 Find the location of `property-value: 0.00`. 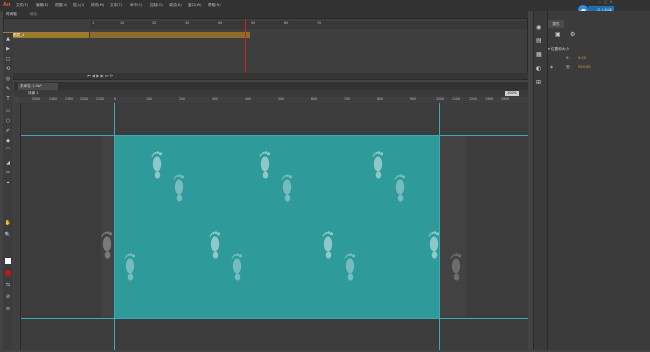

property-value: 0.00 is located at coordinates (582, 58).